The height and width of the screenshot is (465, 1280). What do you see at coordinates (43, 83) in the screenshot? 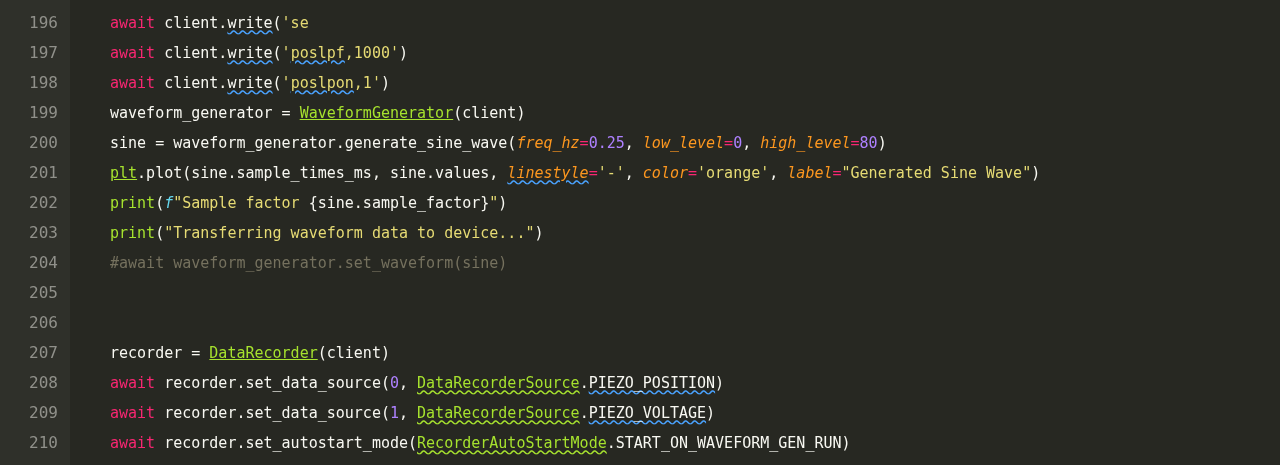
I see `line-number: 198` at bounding box center [43, 83].